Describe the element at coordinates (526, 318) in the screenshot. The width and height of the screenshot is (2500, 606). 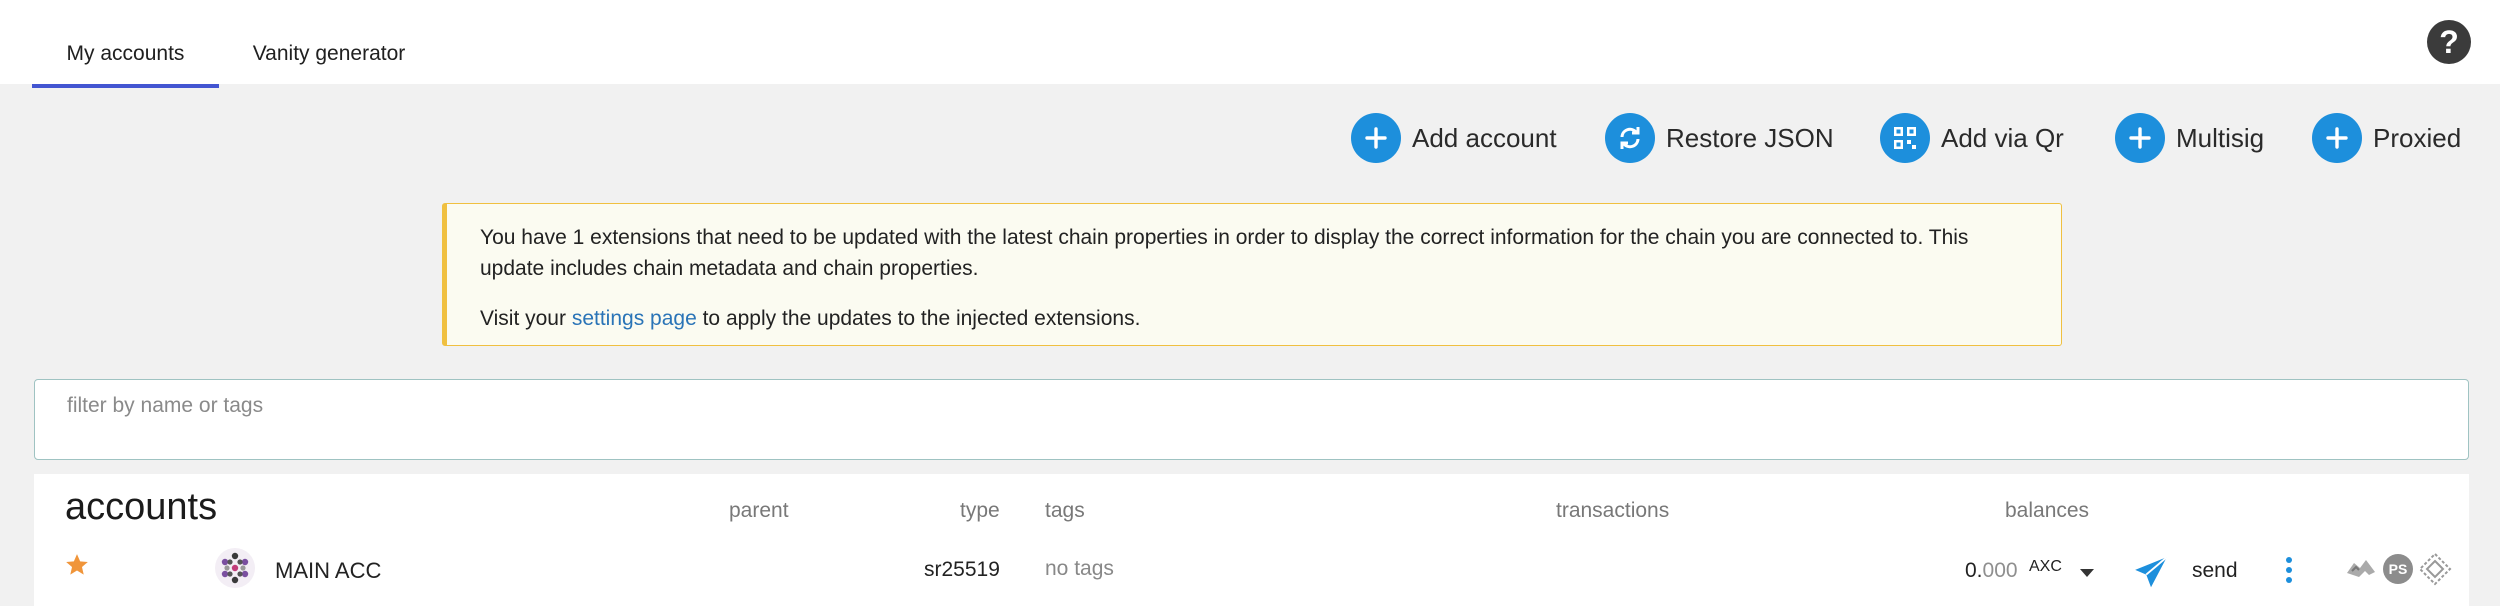
I see `warning-prefix: Visit your` at that location.